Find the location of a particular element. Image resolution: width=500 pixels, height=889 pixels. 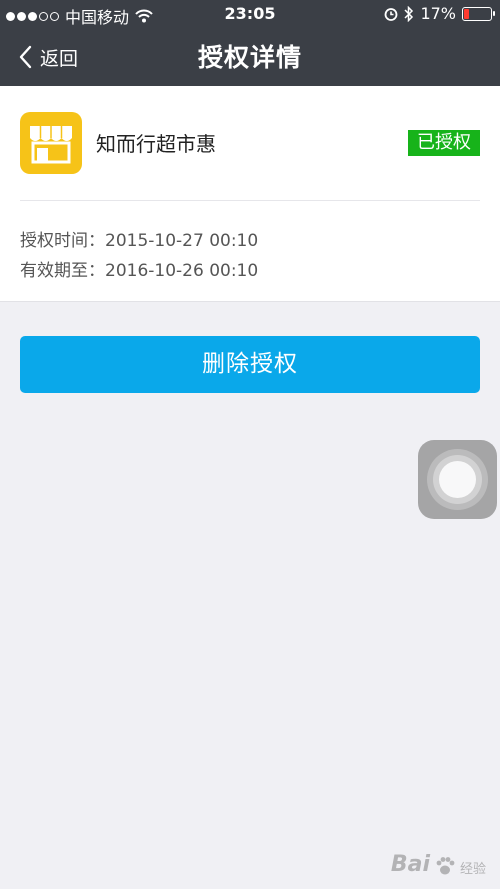

delete-authorization-button: 删除授权 is located at coordinates (250, 364).